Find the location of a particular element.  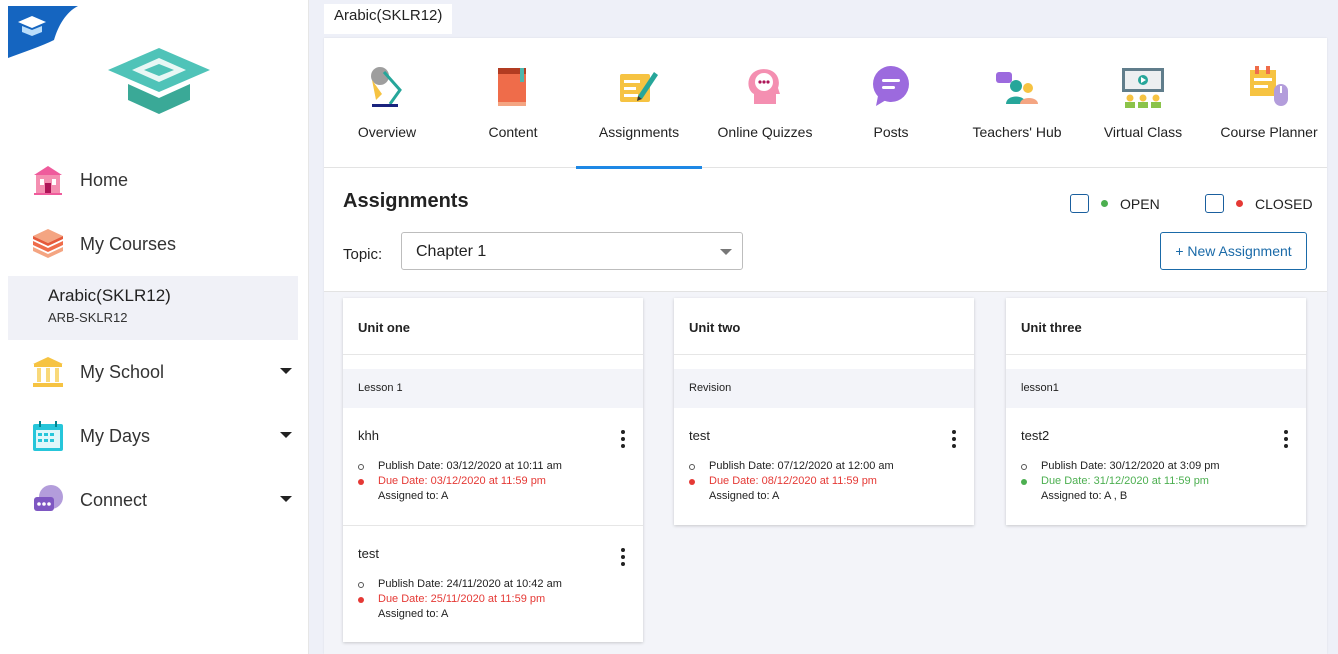

current-course-code: ARB-SKLR12 is located at coordinates (88, 317).